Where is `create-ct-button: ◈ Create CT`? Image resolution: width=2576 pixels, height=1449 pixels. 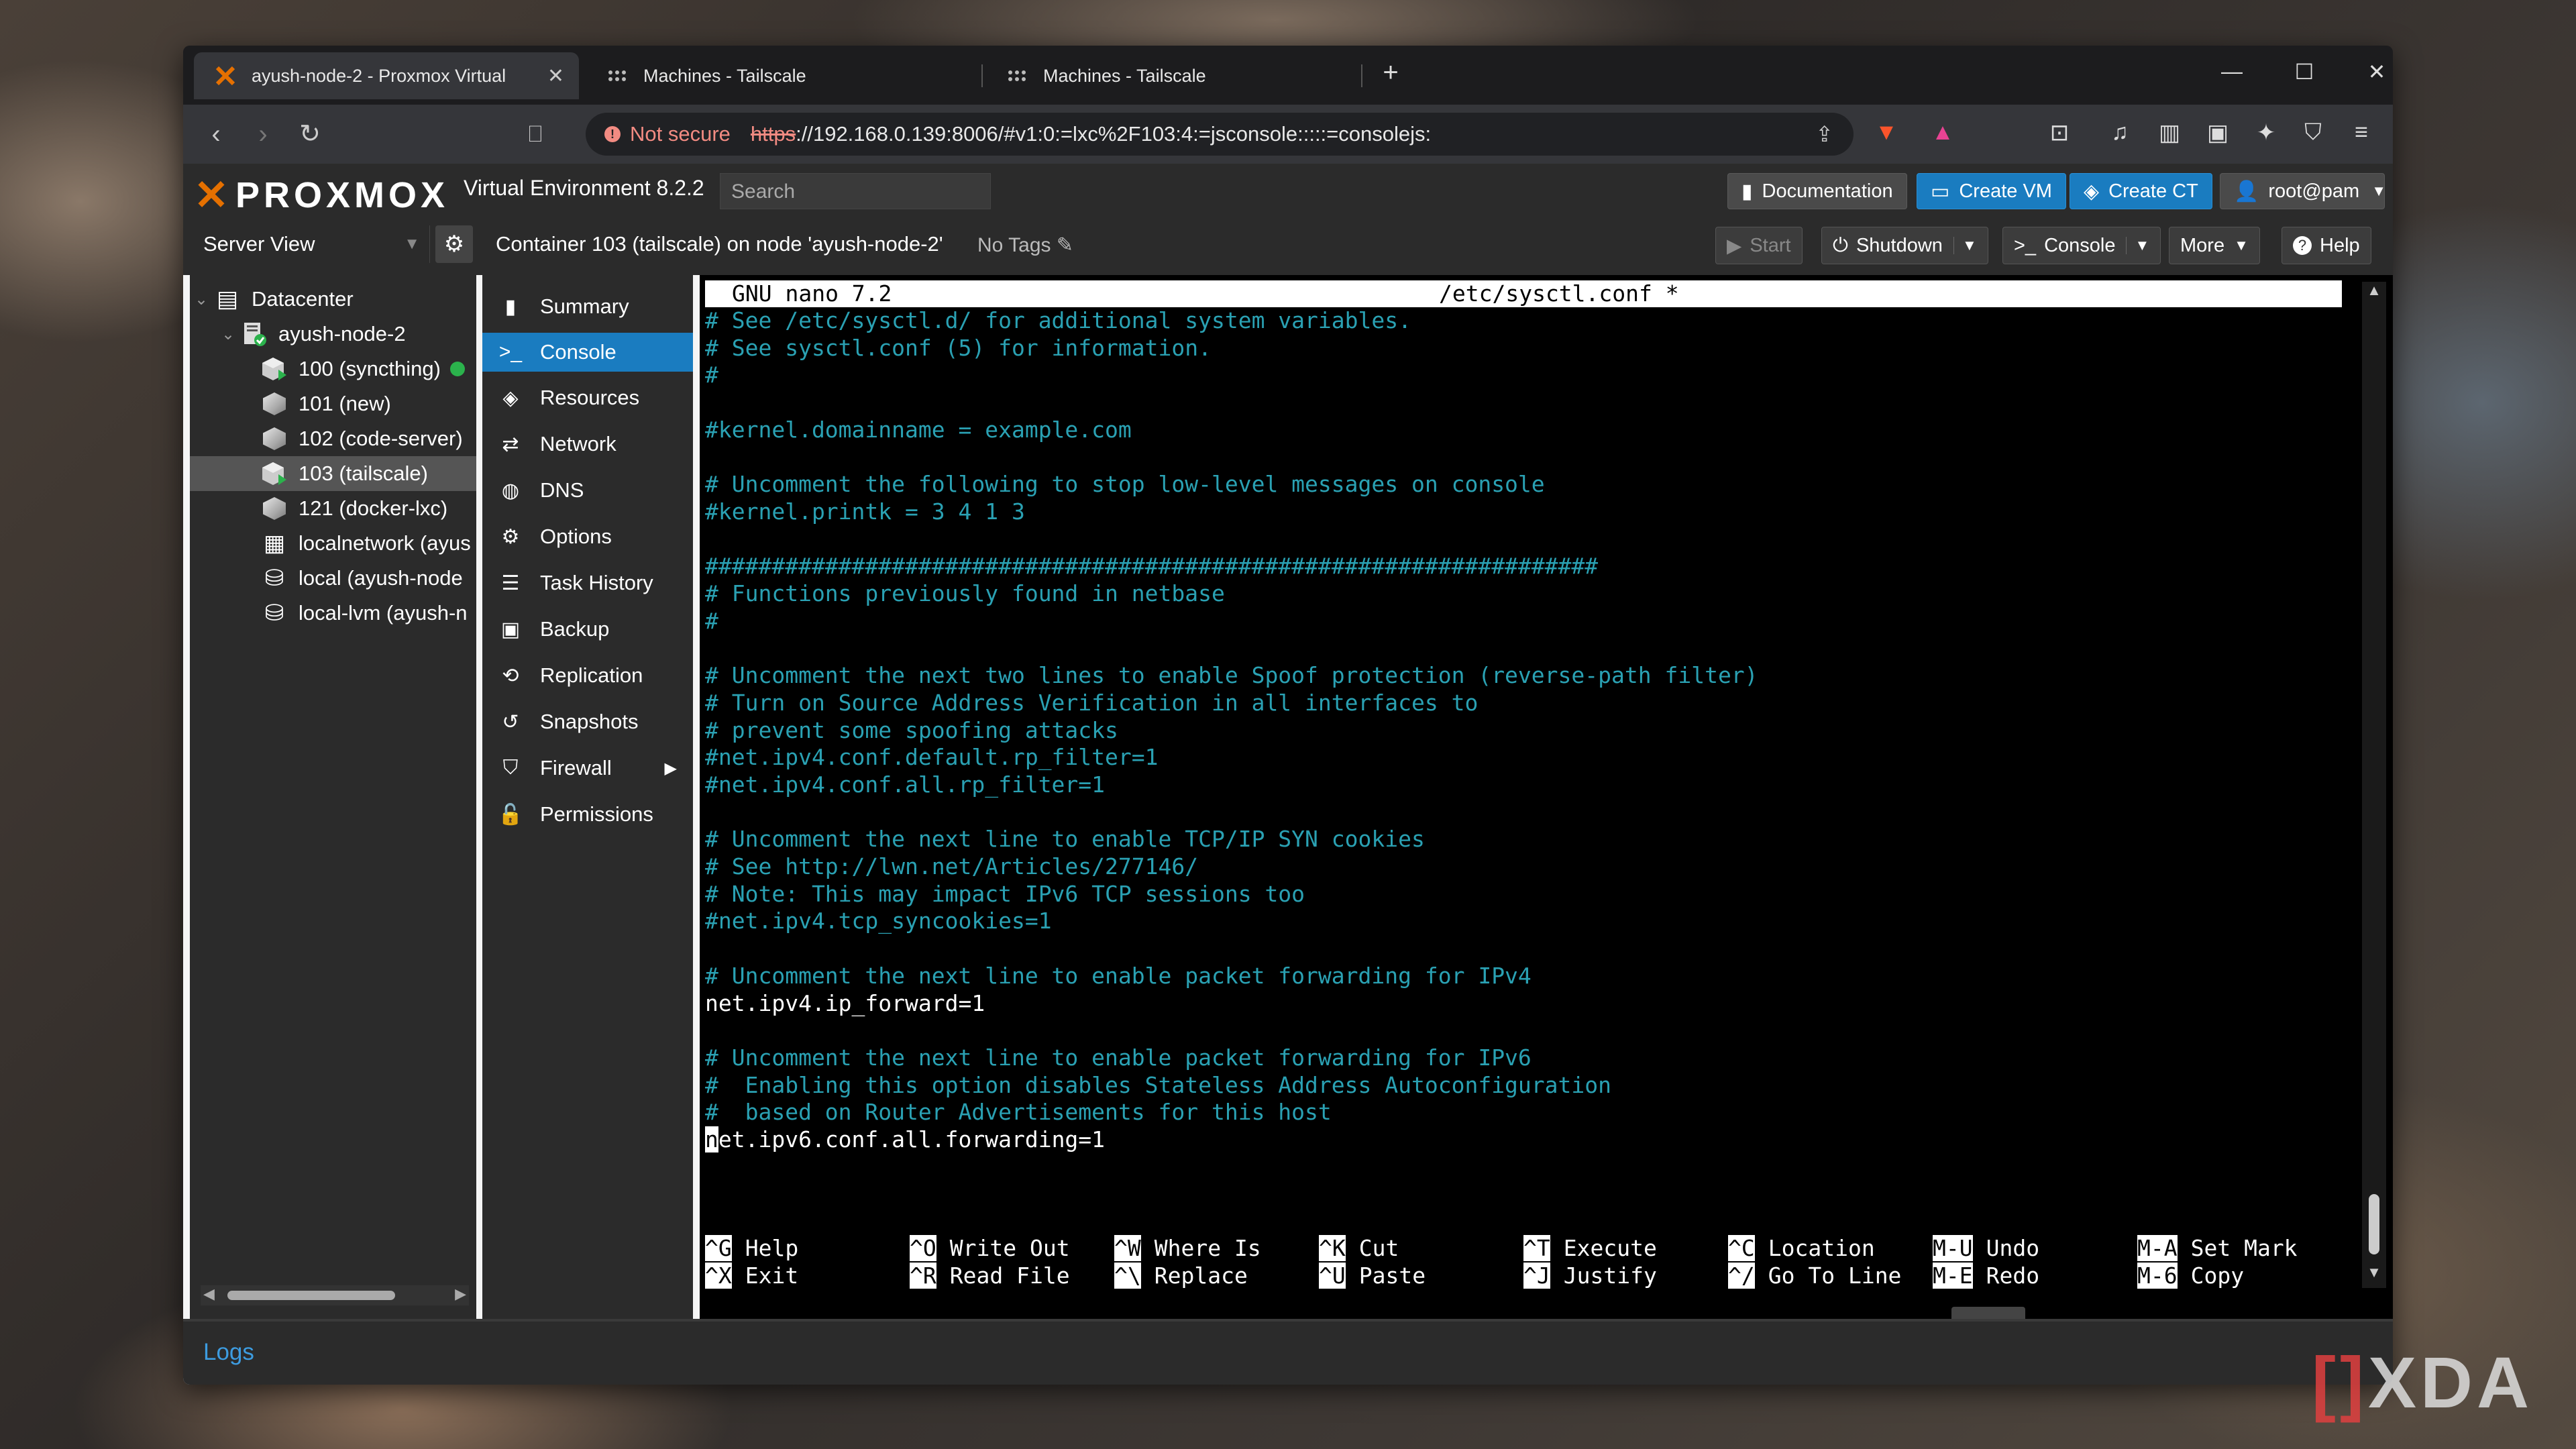 create-ct-button: ◈ Create CT is located at coordinates (2141, 191).